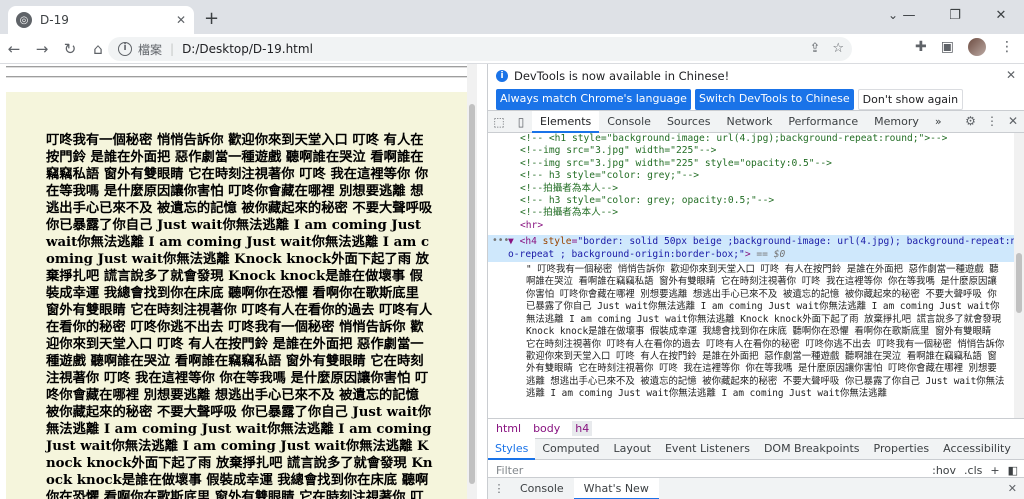  What do you see at coordinates (101, 20) in the screenshot?
I see `browser-tab: ◎ D-19 ✕` at bounding box center [101, 20].